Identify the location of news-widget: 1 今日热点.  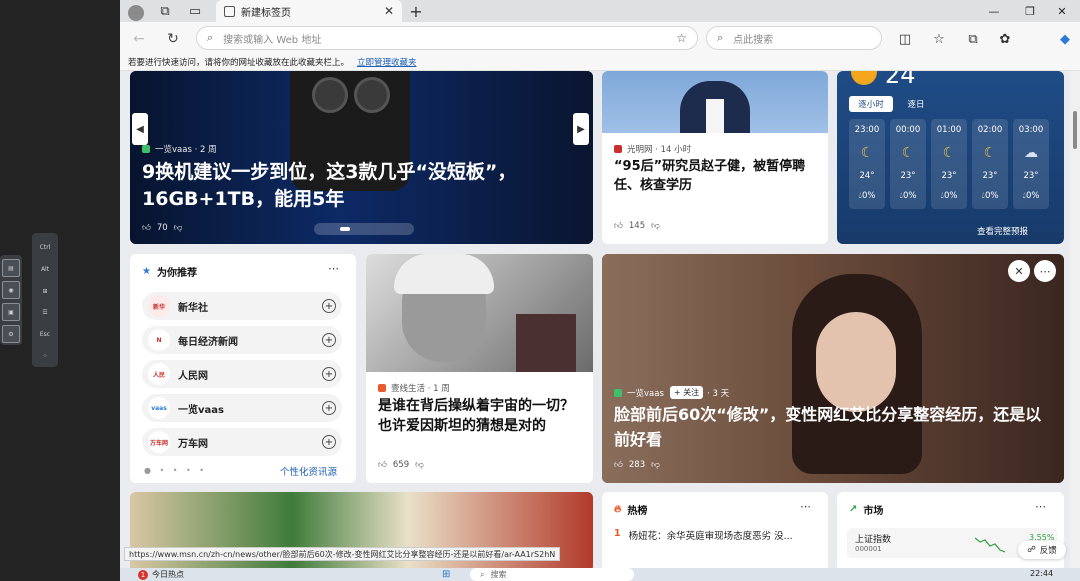
(161, 574).